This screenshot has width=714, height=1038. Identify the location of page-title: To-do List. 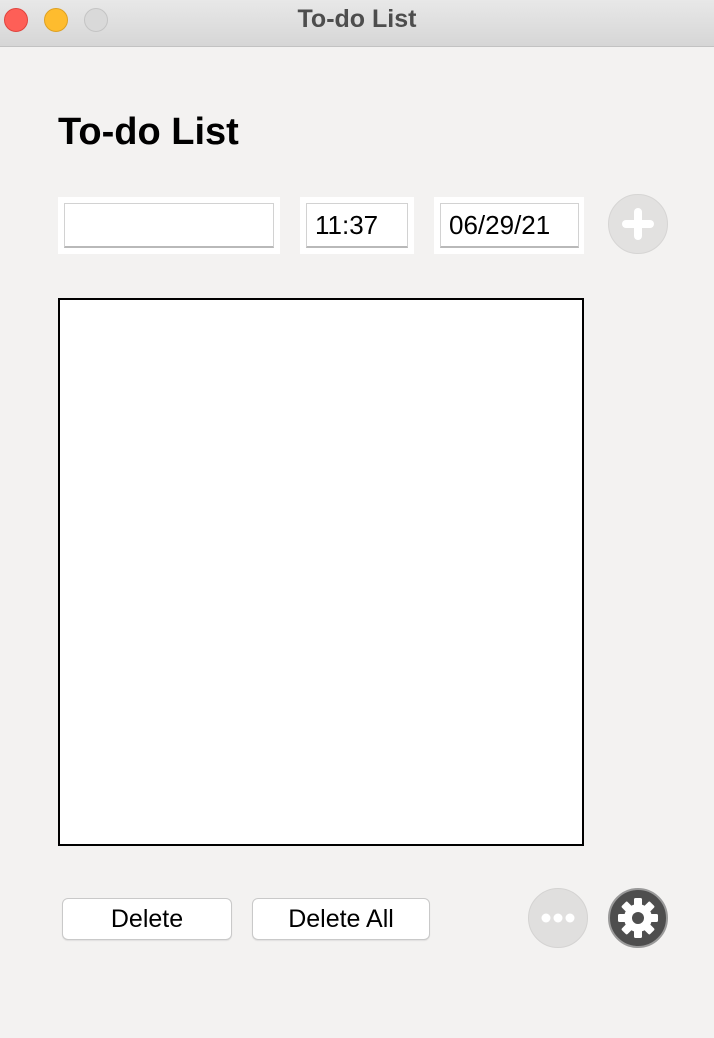
(148, 132).